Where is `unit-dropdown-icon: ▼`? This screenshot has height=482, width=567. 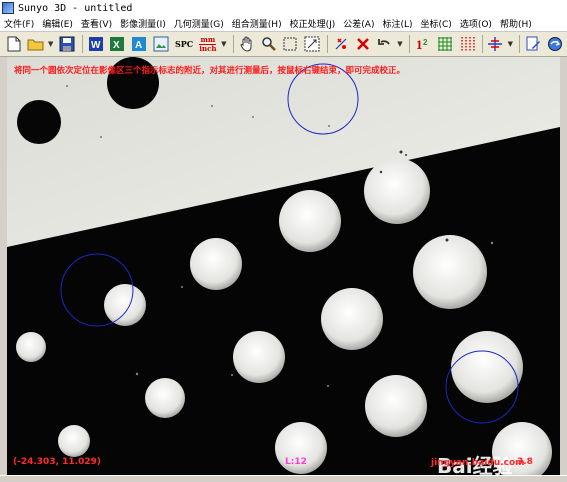 unit-dropdown-icon: ▼ is located at coordinates (224, 44).